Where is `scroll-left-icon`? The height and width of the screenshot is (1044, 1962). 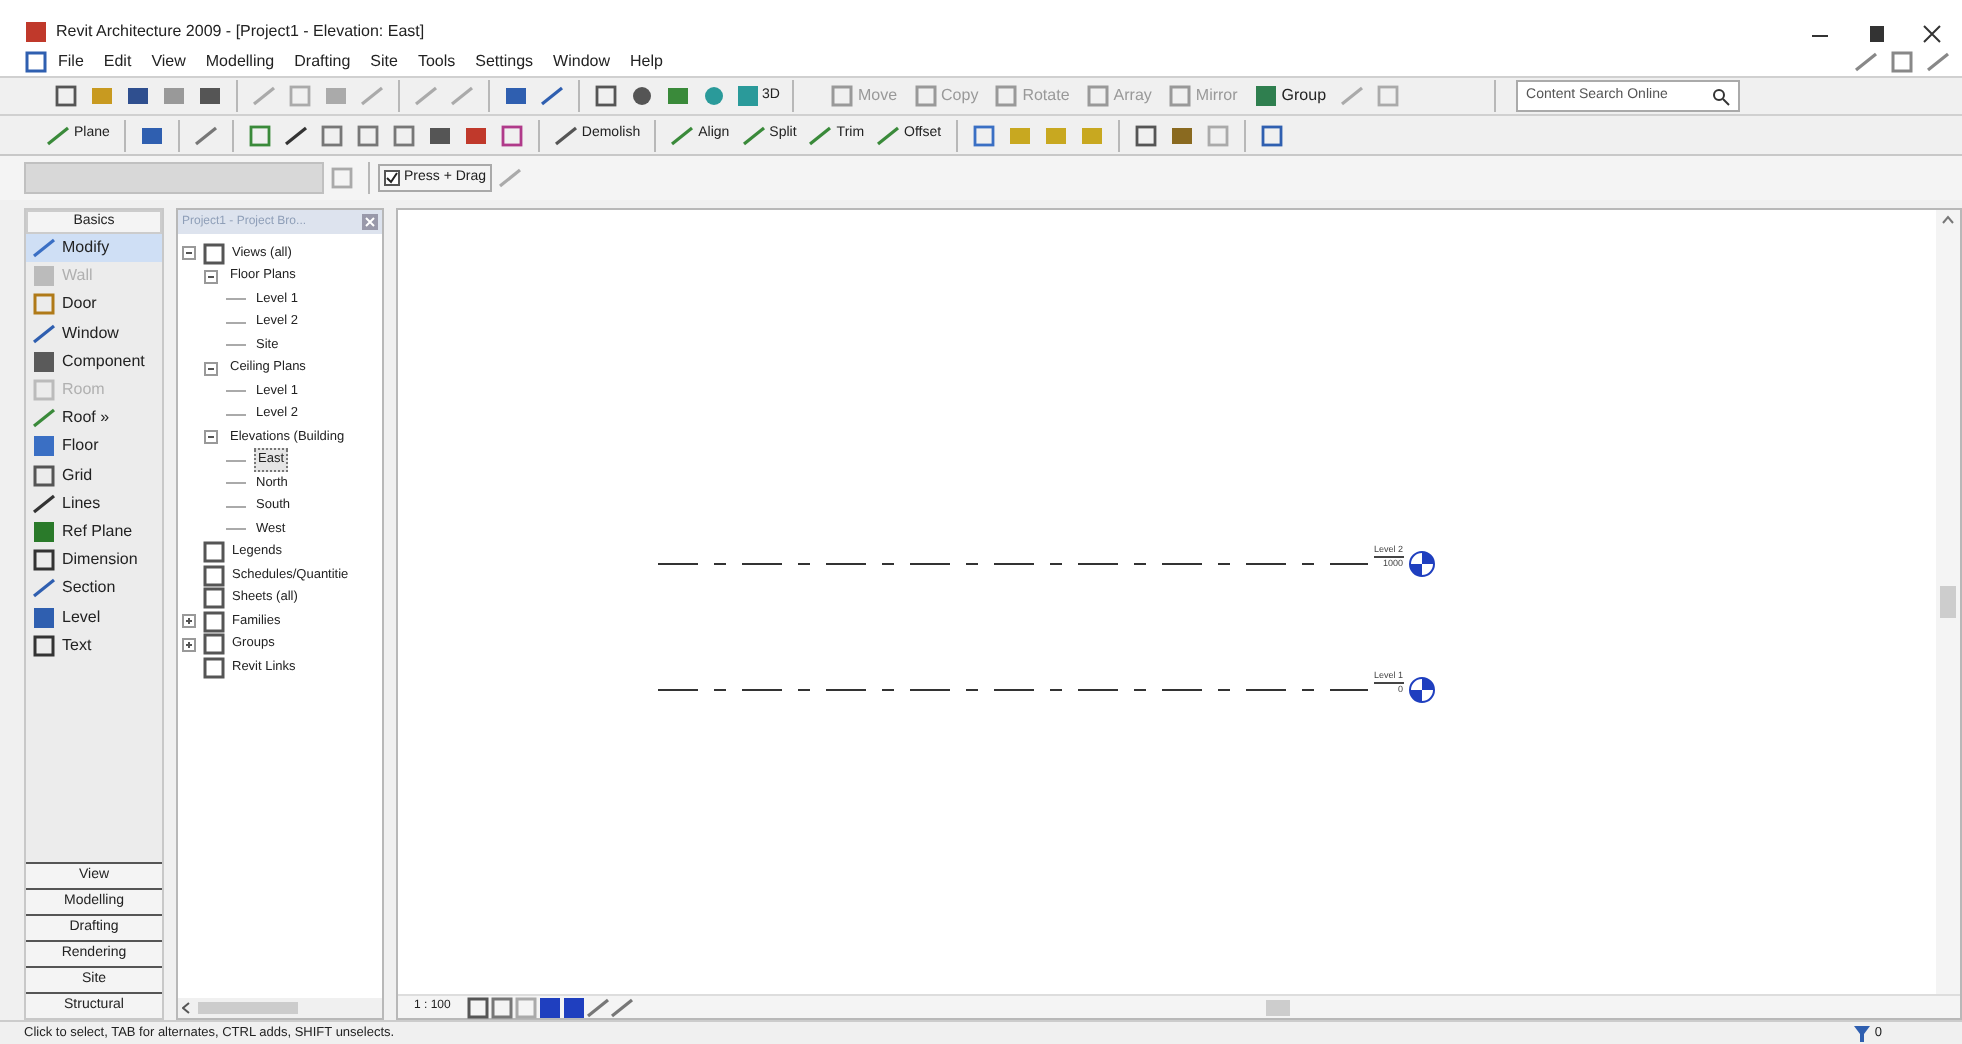 scroll-left-icon is located at coordinates (186, 1008).